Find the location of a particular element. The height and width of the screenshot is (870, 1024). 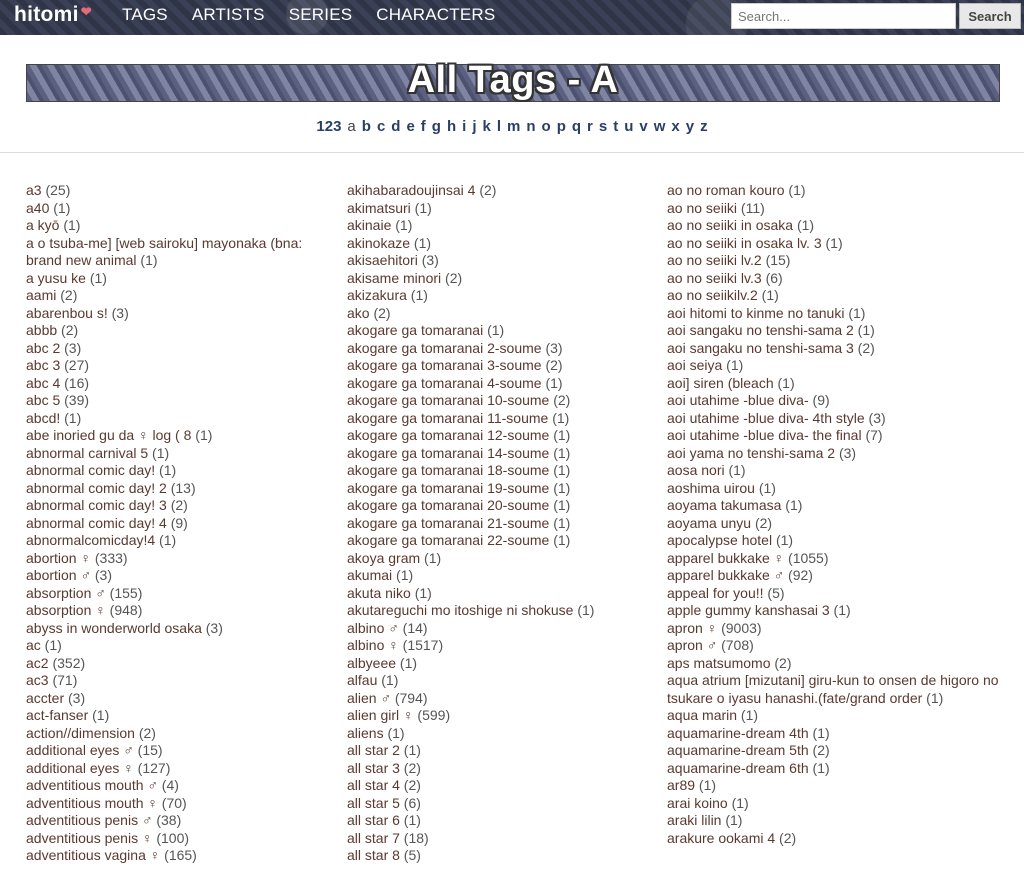

tag-link: apple gummy kanshasai 3 is located at coordinates (748, 610).